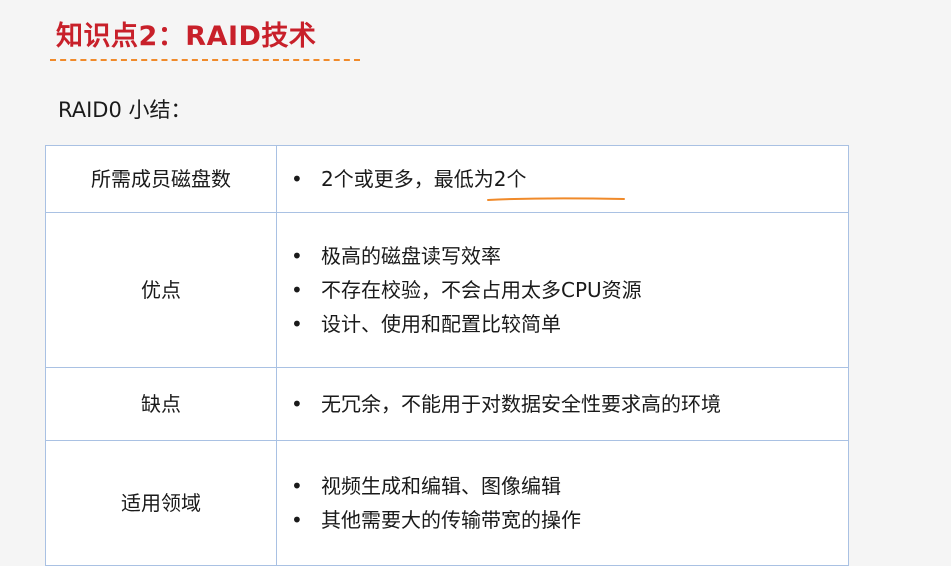 The height and width of the screenshot is (566, 951). What do you see at coordinates (186, 36) in the screenshot?
I see `slide-title: 知识点2：RAID技术` at bounding box center [186, 36].